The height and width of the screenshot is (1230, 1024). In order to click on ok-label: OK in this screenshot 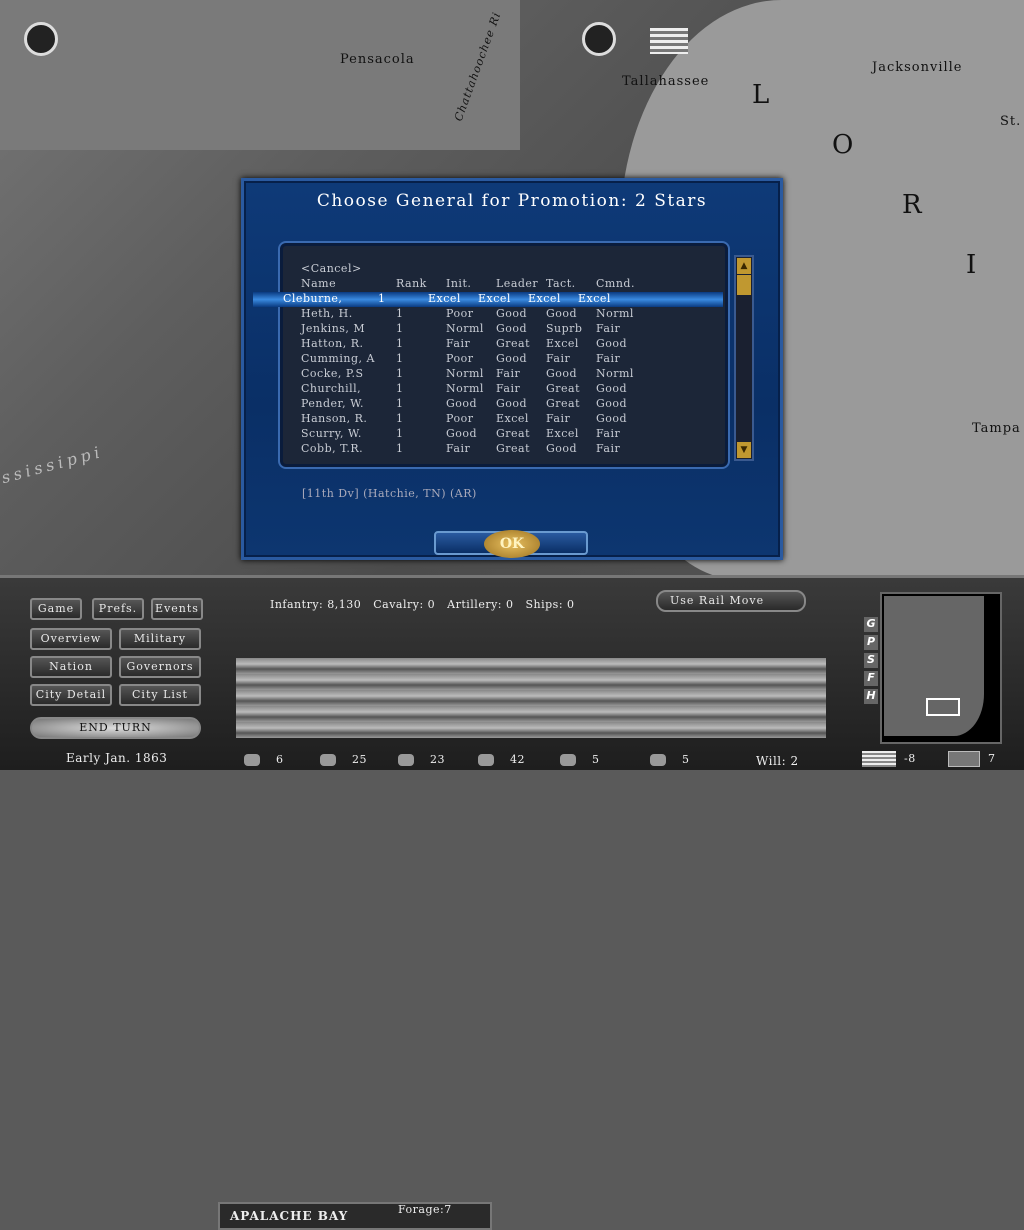, I will do `click(512, 544)`.